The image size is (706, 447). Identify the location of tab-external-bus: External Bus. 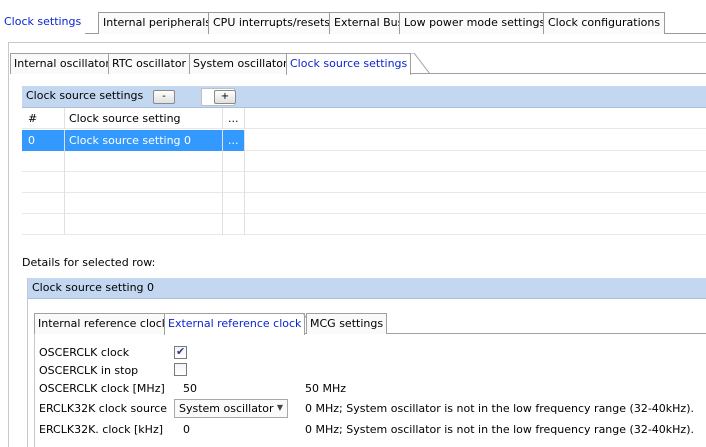
(369, 23).